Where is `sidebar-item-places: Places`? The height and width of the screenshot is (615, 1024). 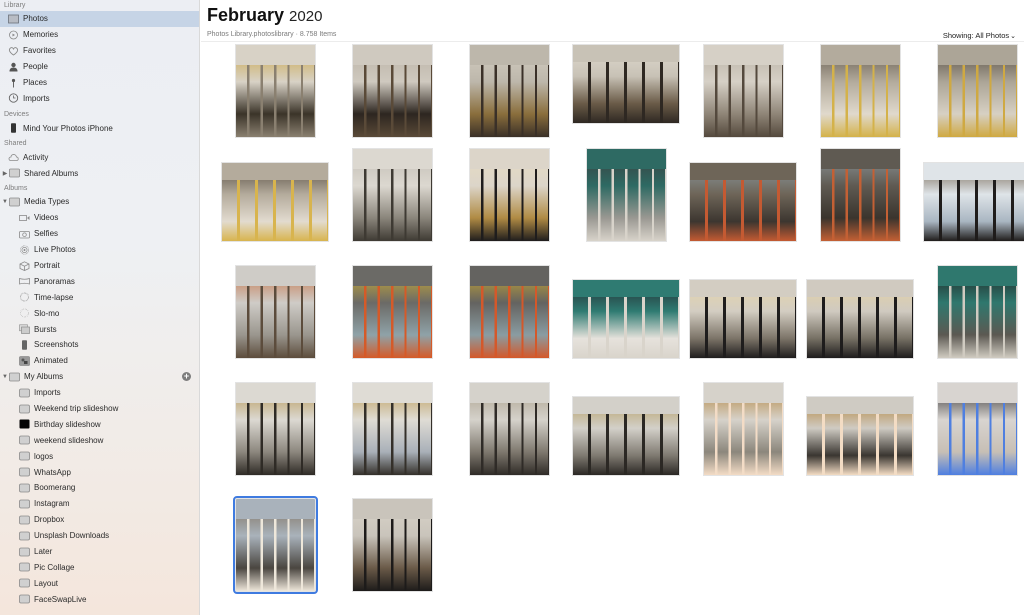 sidebar-item-places: Places is located at coordinates (99, 83).